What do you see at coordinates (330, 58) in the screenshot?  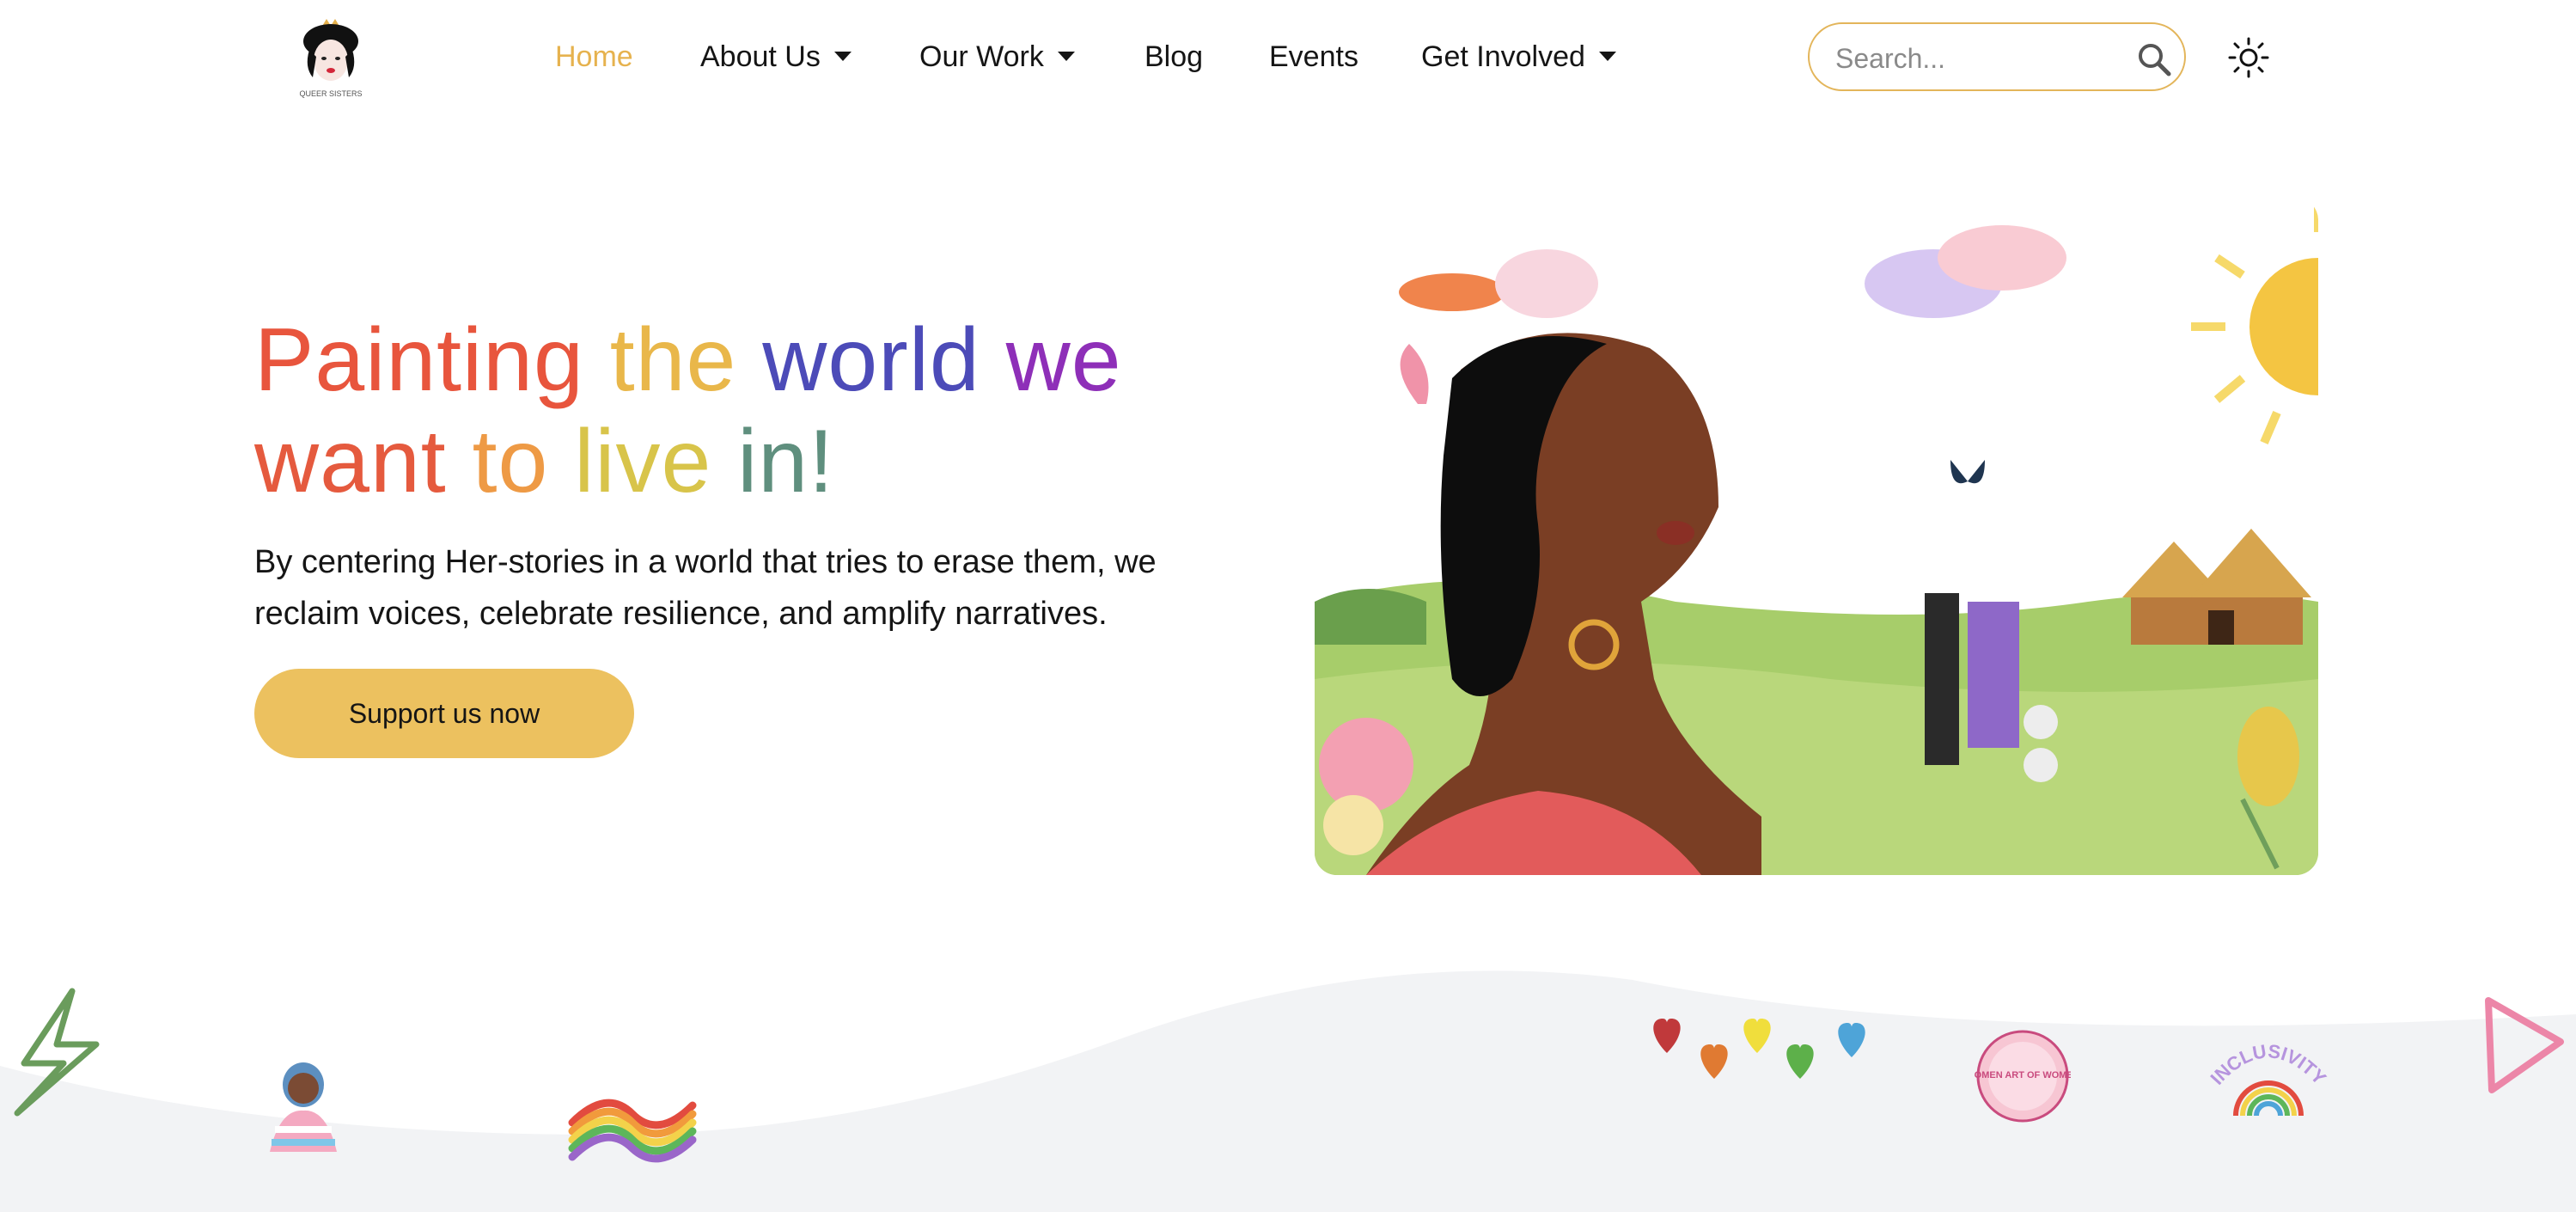 I see `site-logo: QUEER SISTERS` at bounding box center [330, 58].